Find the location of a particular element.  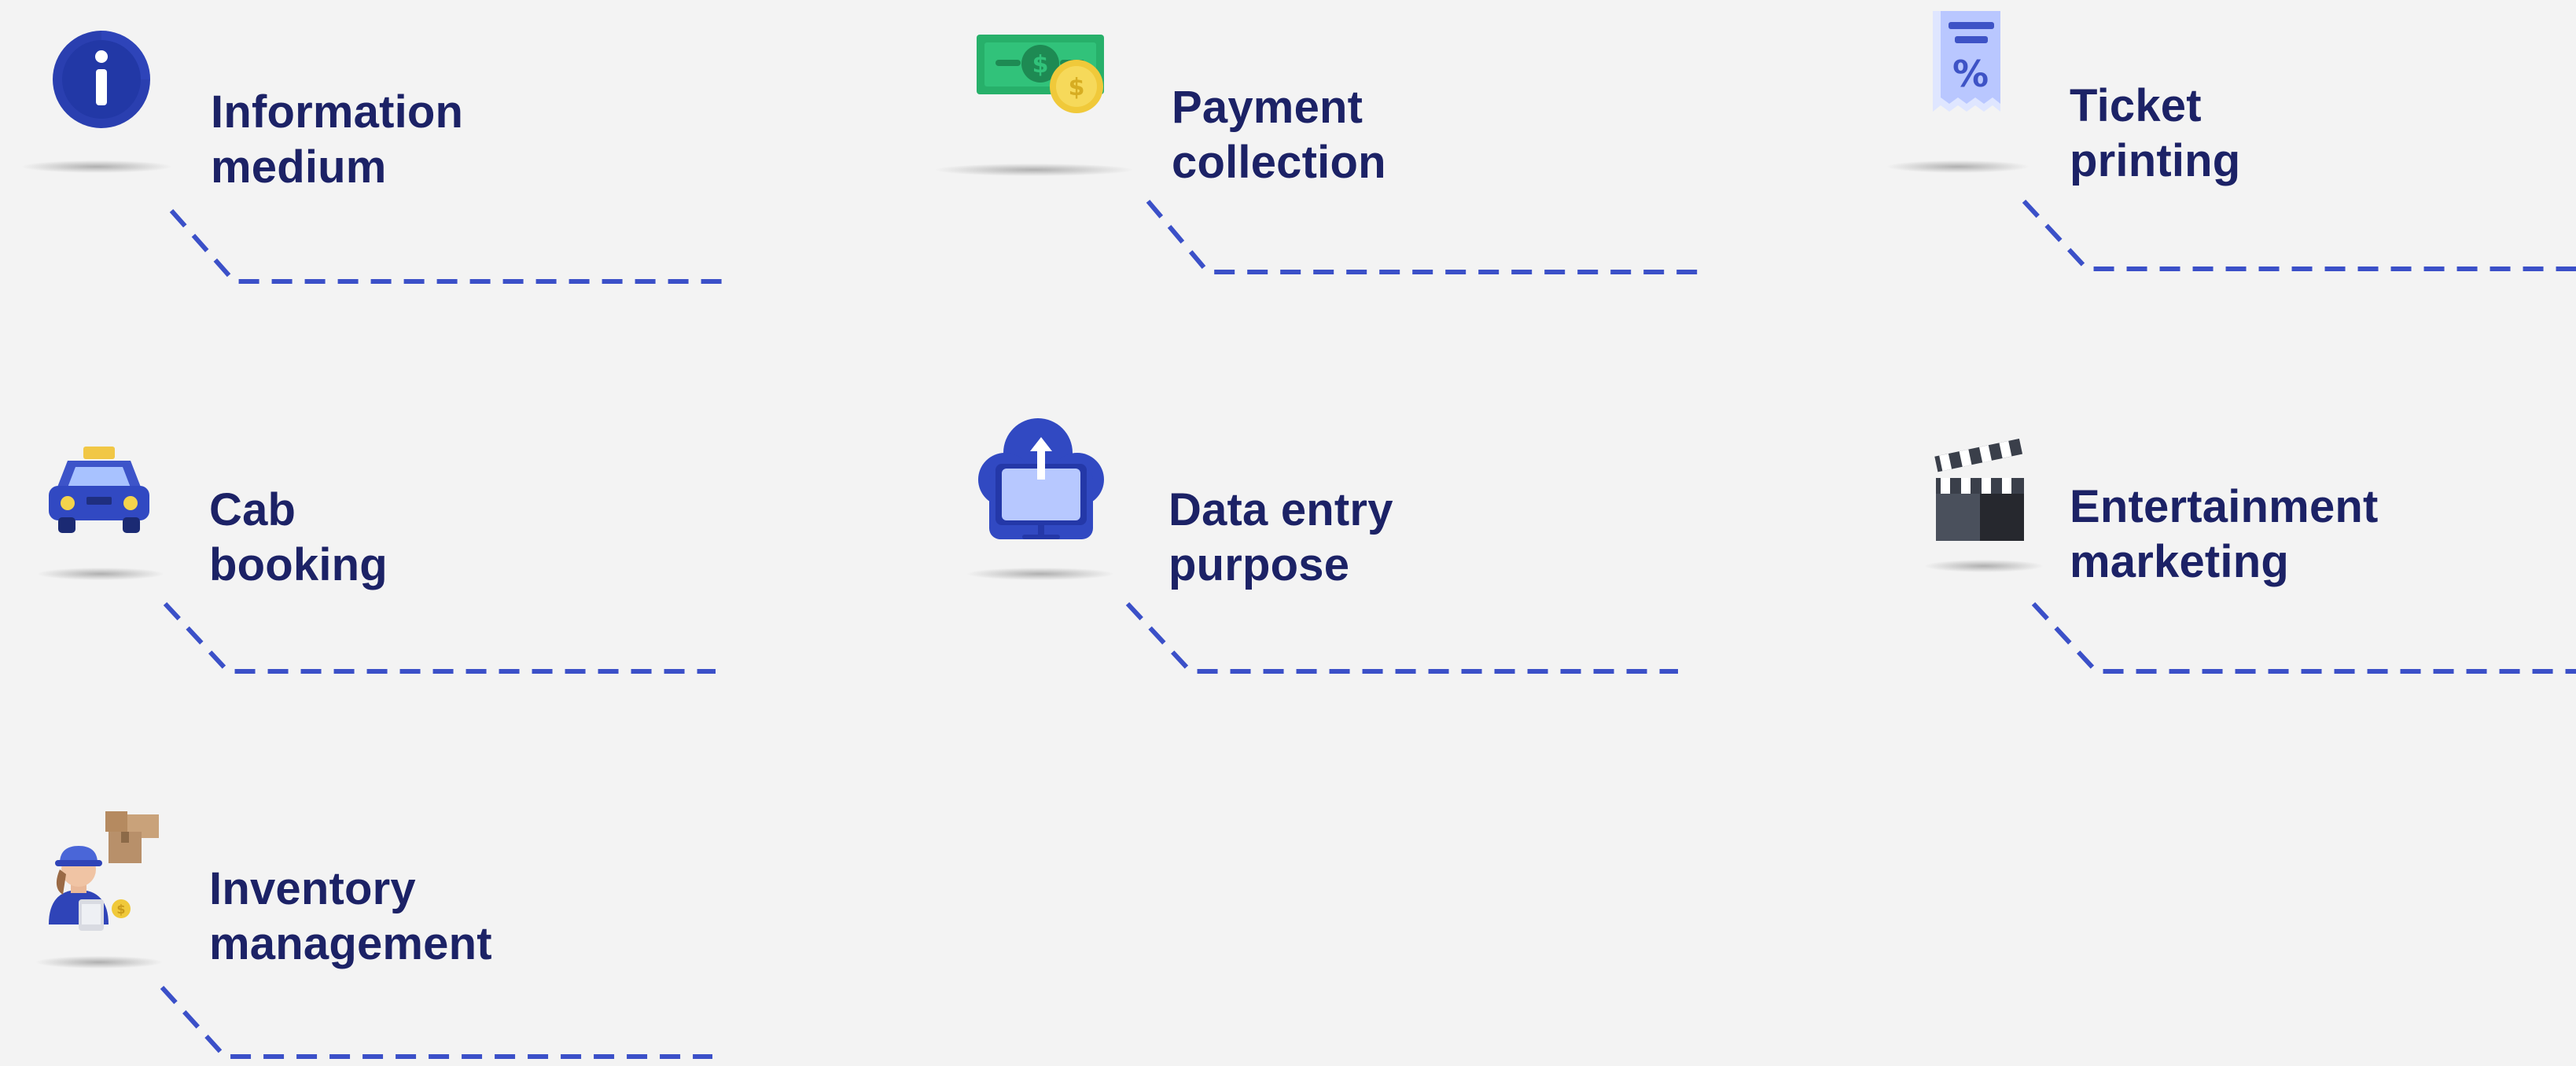

feature-ticket-printing: % Ticket printing is located at coordinates (2231, 149).